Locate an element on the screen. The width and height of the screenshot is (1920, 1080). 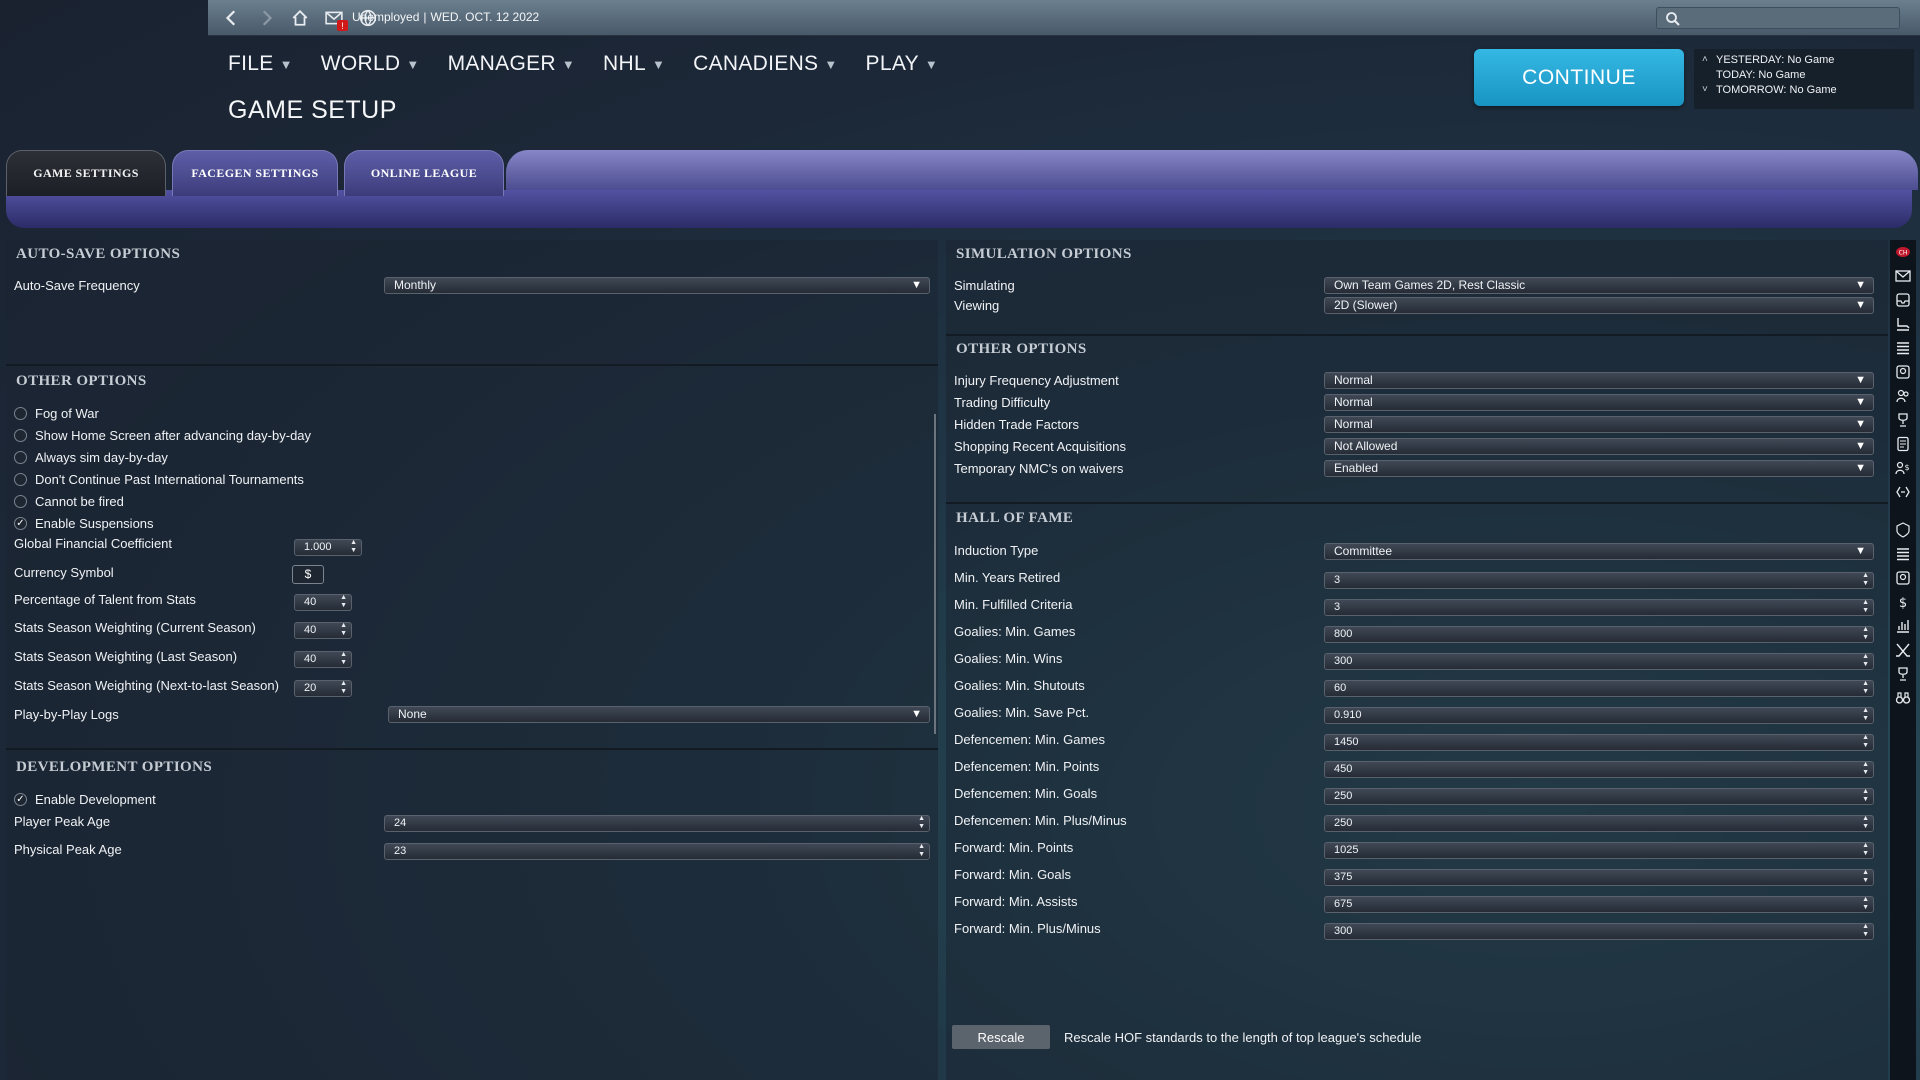
forward-icon is located at coordinates (266, 18).